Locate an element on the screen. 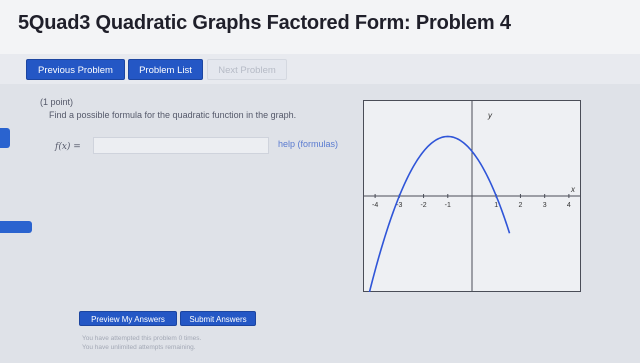 The width and height of the screenshot is (640, 363). x-tick-label: -1 is located at coordinates (448, 205).